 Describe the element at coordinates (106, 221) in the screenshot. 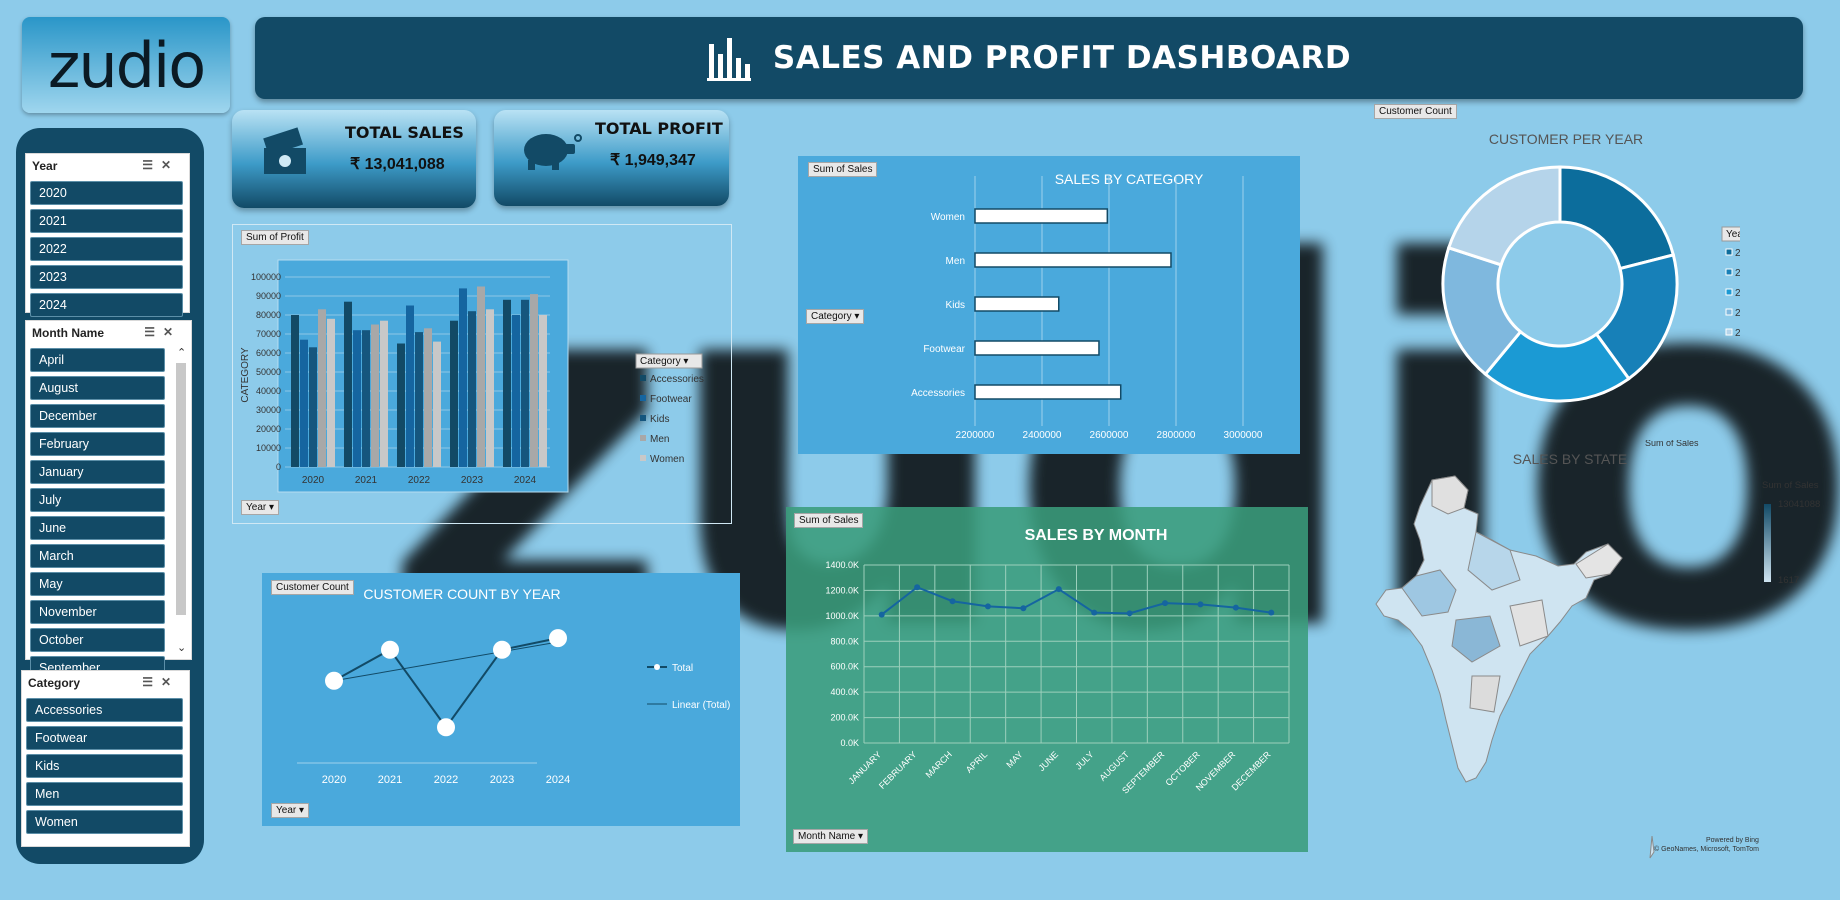

I see `year-item-2021: 2021` at that location.